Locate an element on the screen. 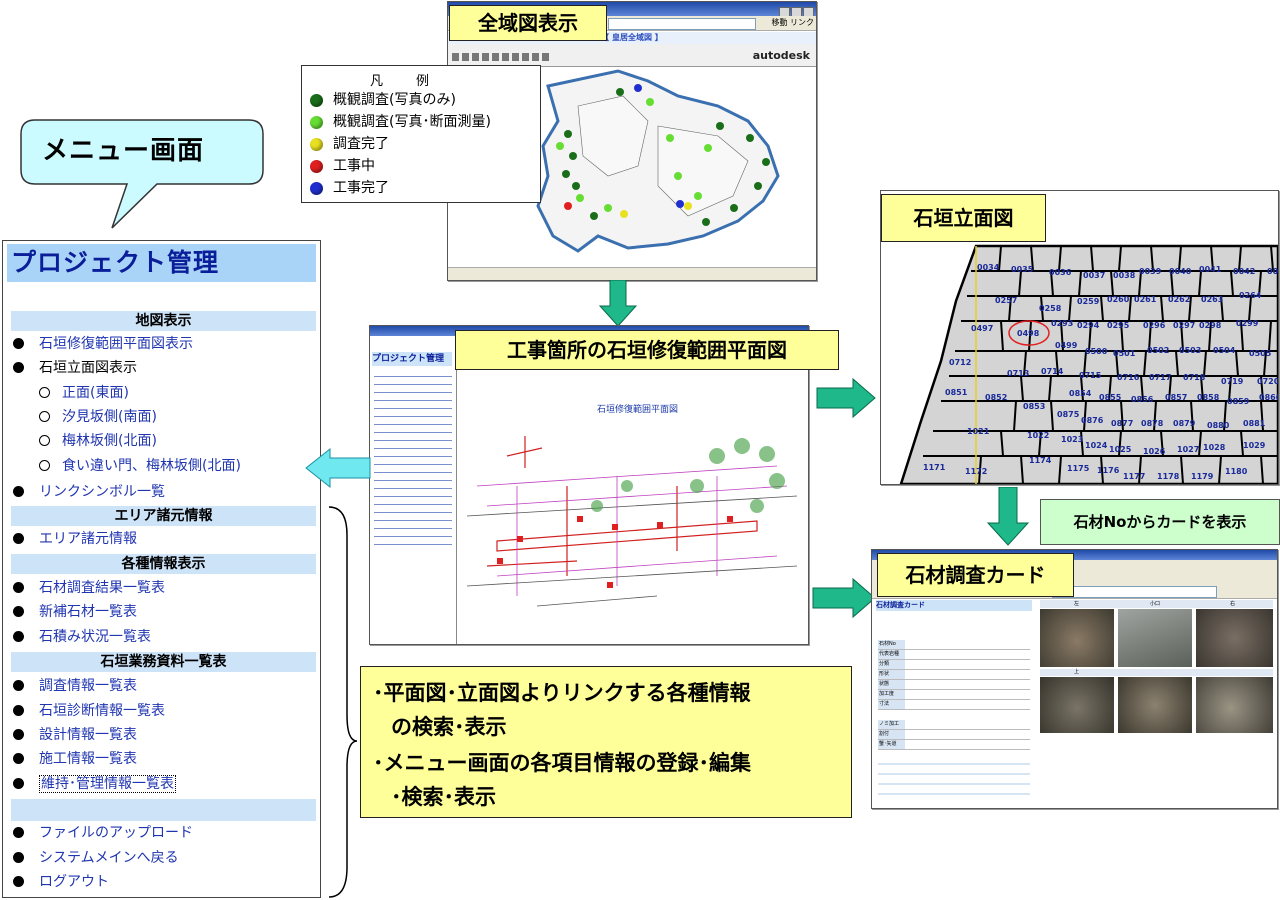  legend-title: 凡 例 is located at coordinates (405, 81).